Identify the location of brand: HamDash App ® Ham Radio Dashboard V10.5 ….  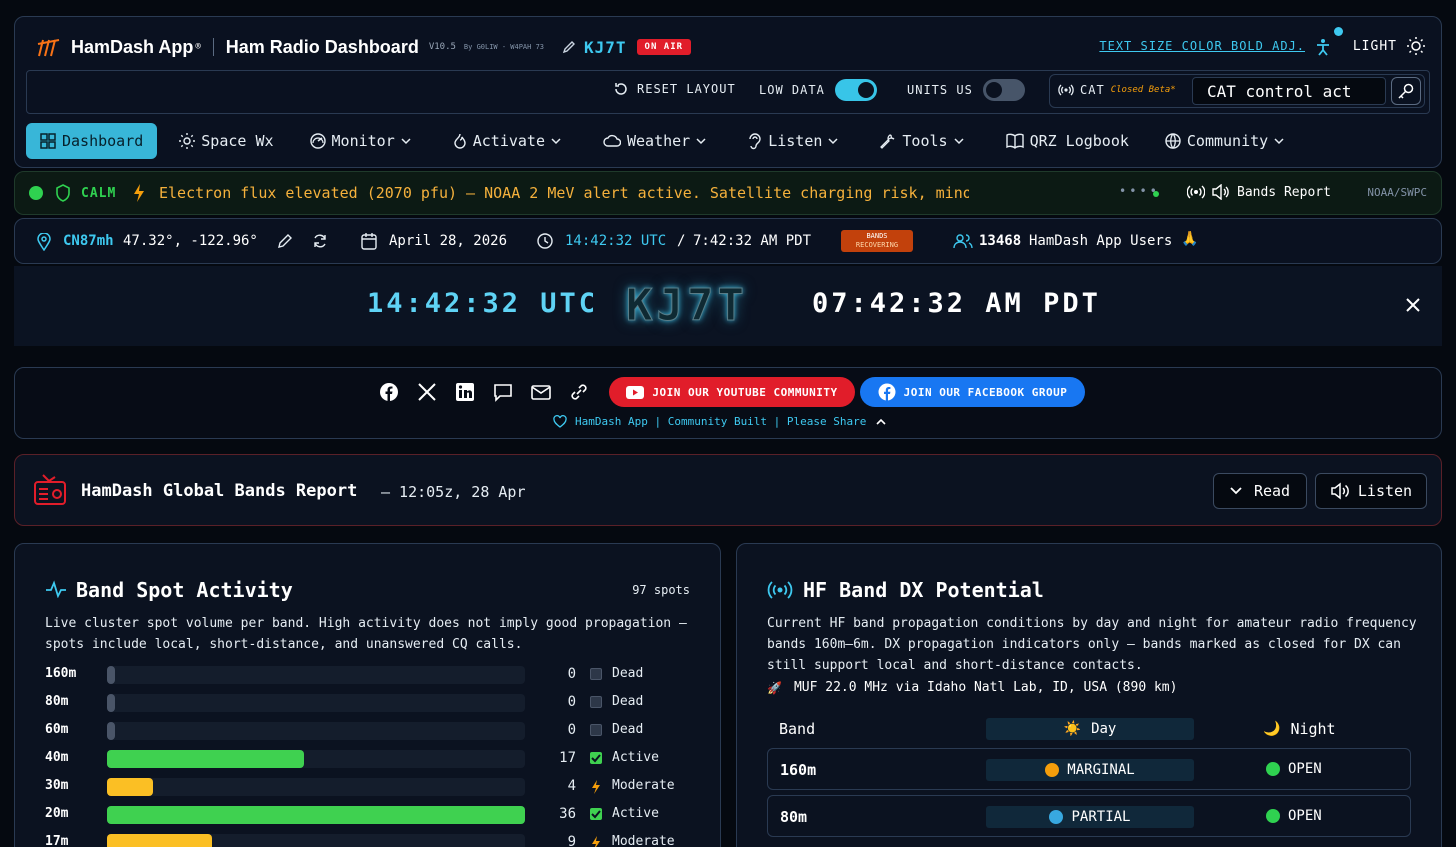
(364, 47).